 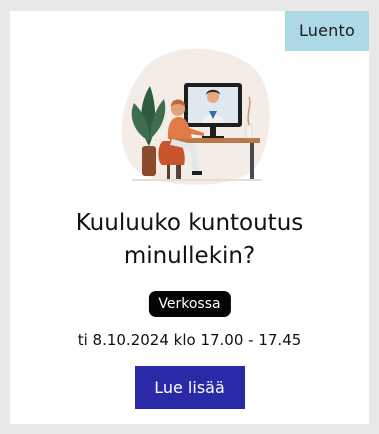 I want to click on event-datetime: ti 8.10.2024 klo 17.00 - 17.45, so click(x=189, y=340).